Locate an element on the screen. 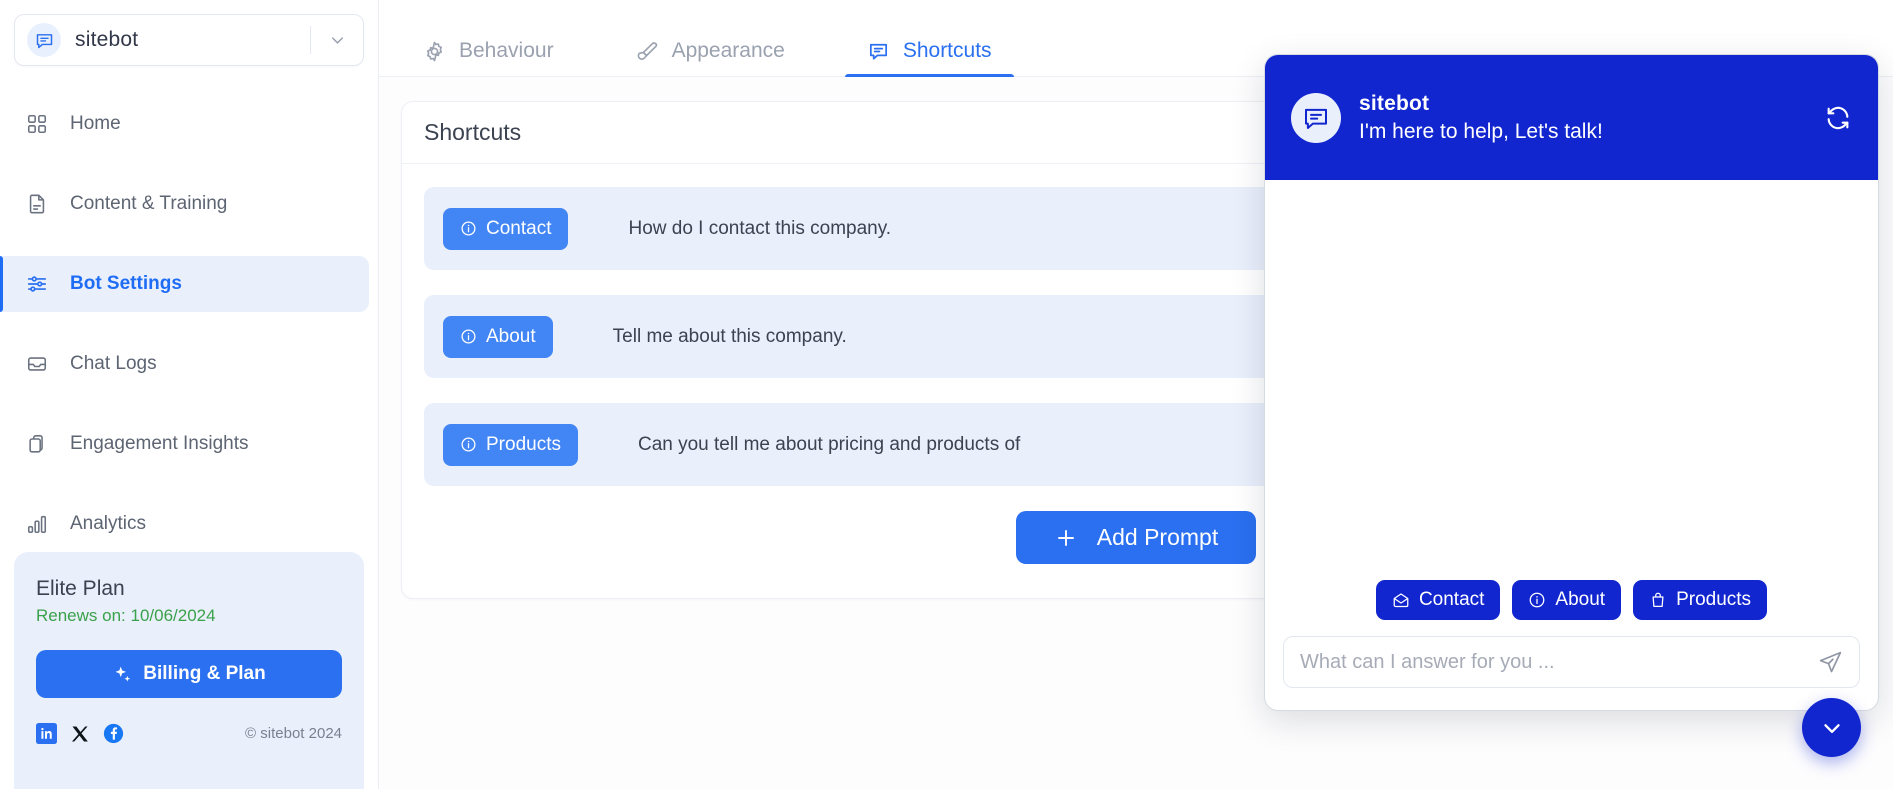  chat-square-icon is located at coordinates (878, 51).